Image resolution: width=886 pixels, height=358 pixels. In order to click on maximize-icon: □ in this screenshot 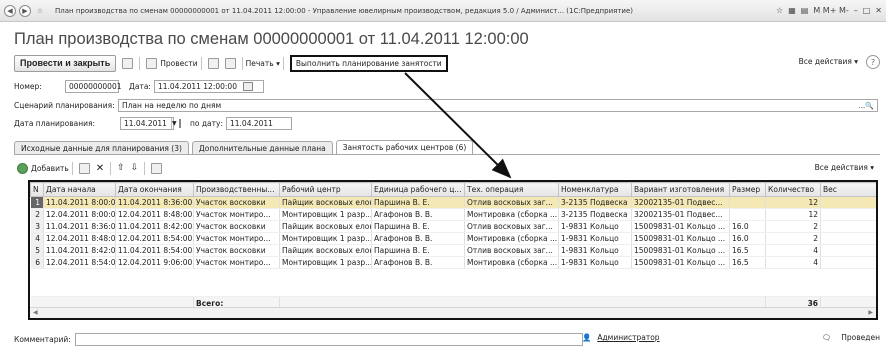, I will do `click(867, 10)`.